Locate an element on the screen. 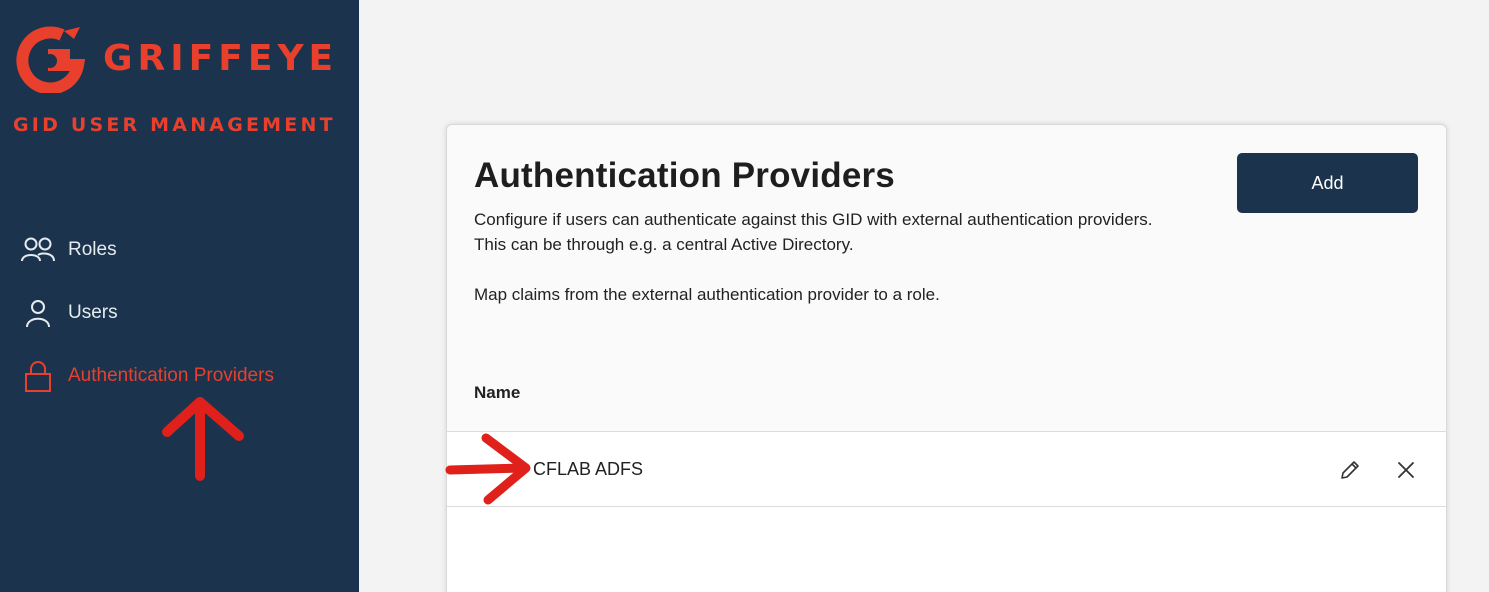 This screenshot has height=592, width=1489. table-empty-area is located at coordinates (946, 549).